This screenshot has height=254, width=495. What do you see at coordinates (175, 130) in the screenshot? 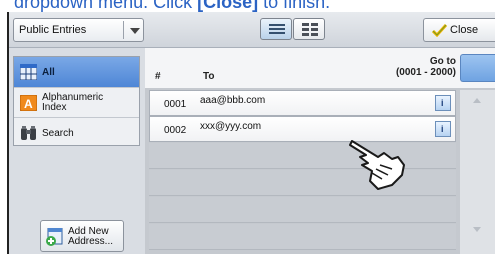
I see `row-number: 0002` at bounding box center [175, 130].